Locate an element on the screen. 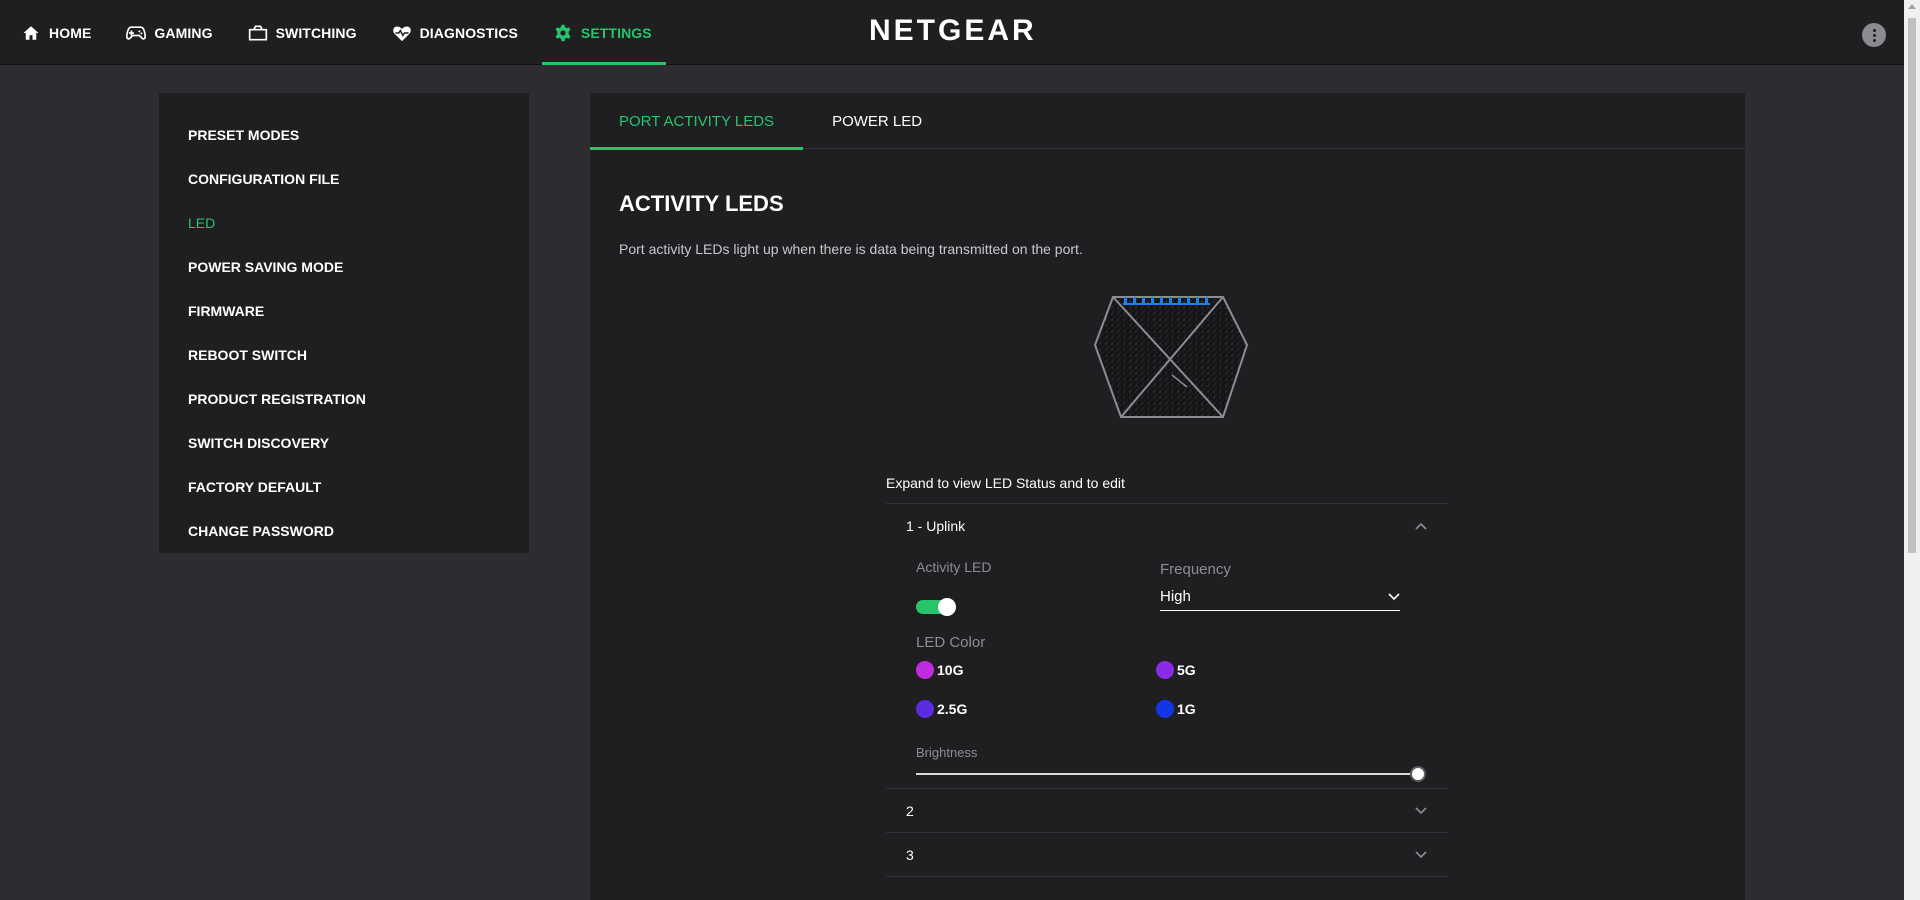  nav-home: HOME is located at coordinates (52, 32).